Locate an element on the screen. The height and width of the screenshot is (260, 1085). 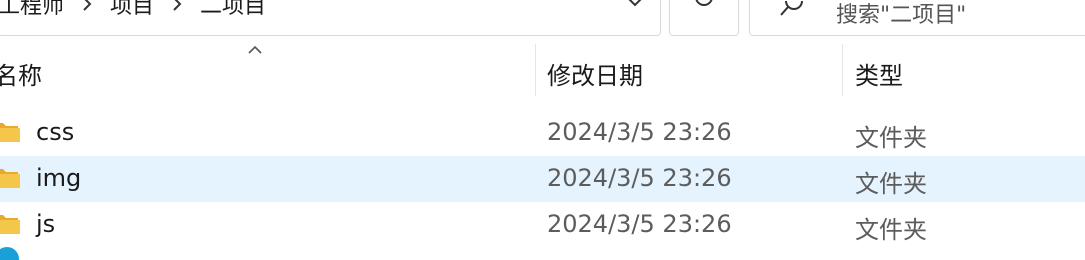
search-box: 搜索"二项目" is located at coordinates (917, 18).